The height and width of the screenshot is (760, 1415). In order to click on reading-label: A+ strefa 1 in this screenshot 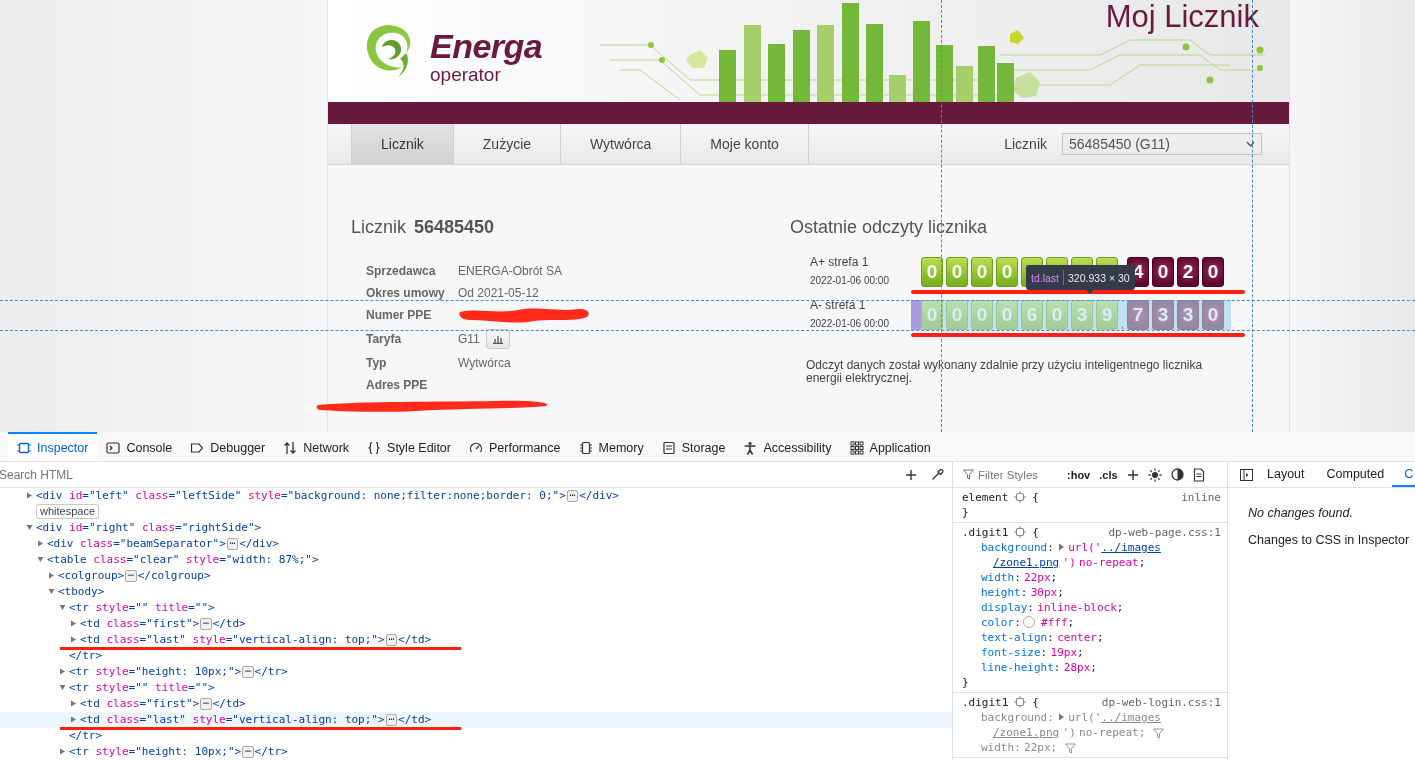, I will do `click(840, 262)`.